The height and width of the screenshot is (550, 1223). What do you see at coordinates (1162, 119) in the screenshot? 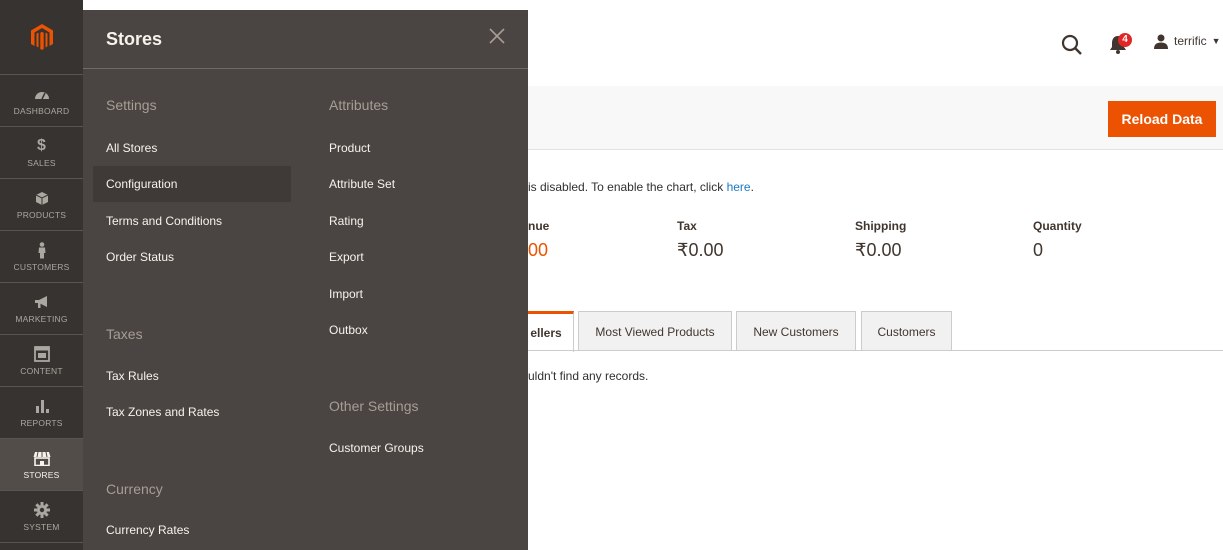
I see `reload-data-button: Reload Data` at bounding box center [1162, 119].